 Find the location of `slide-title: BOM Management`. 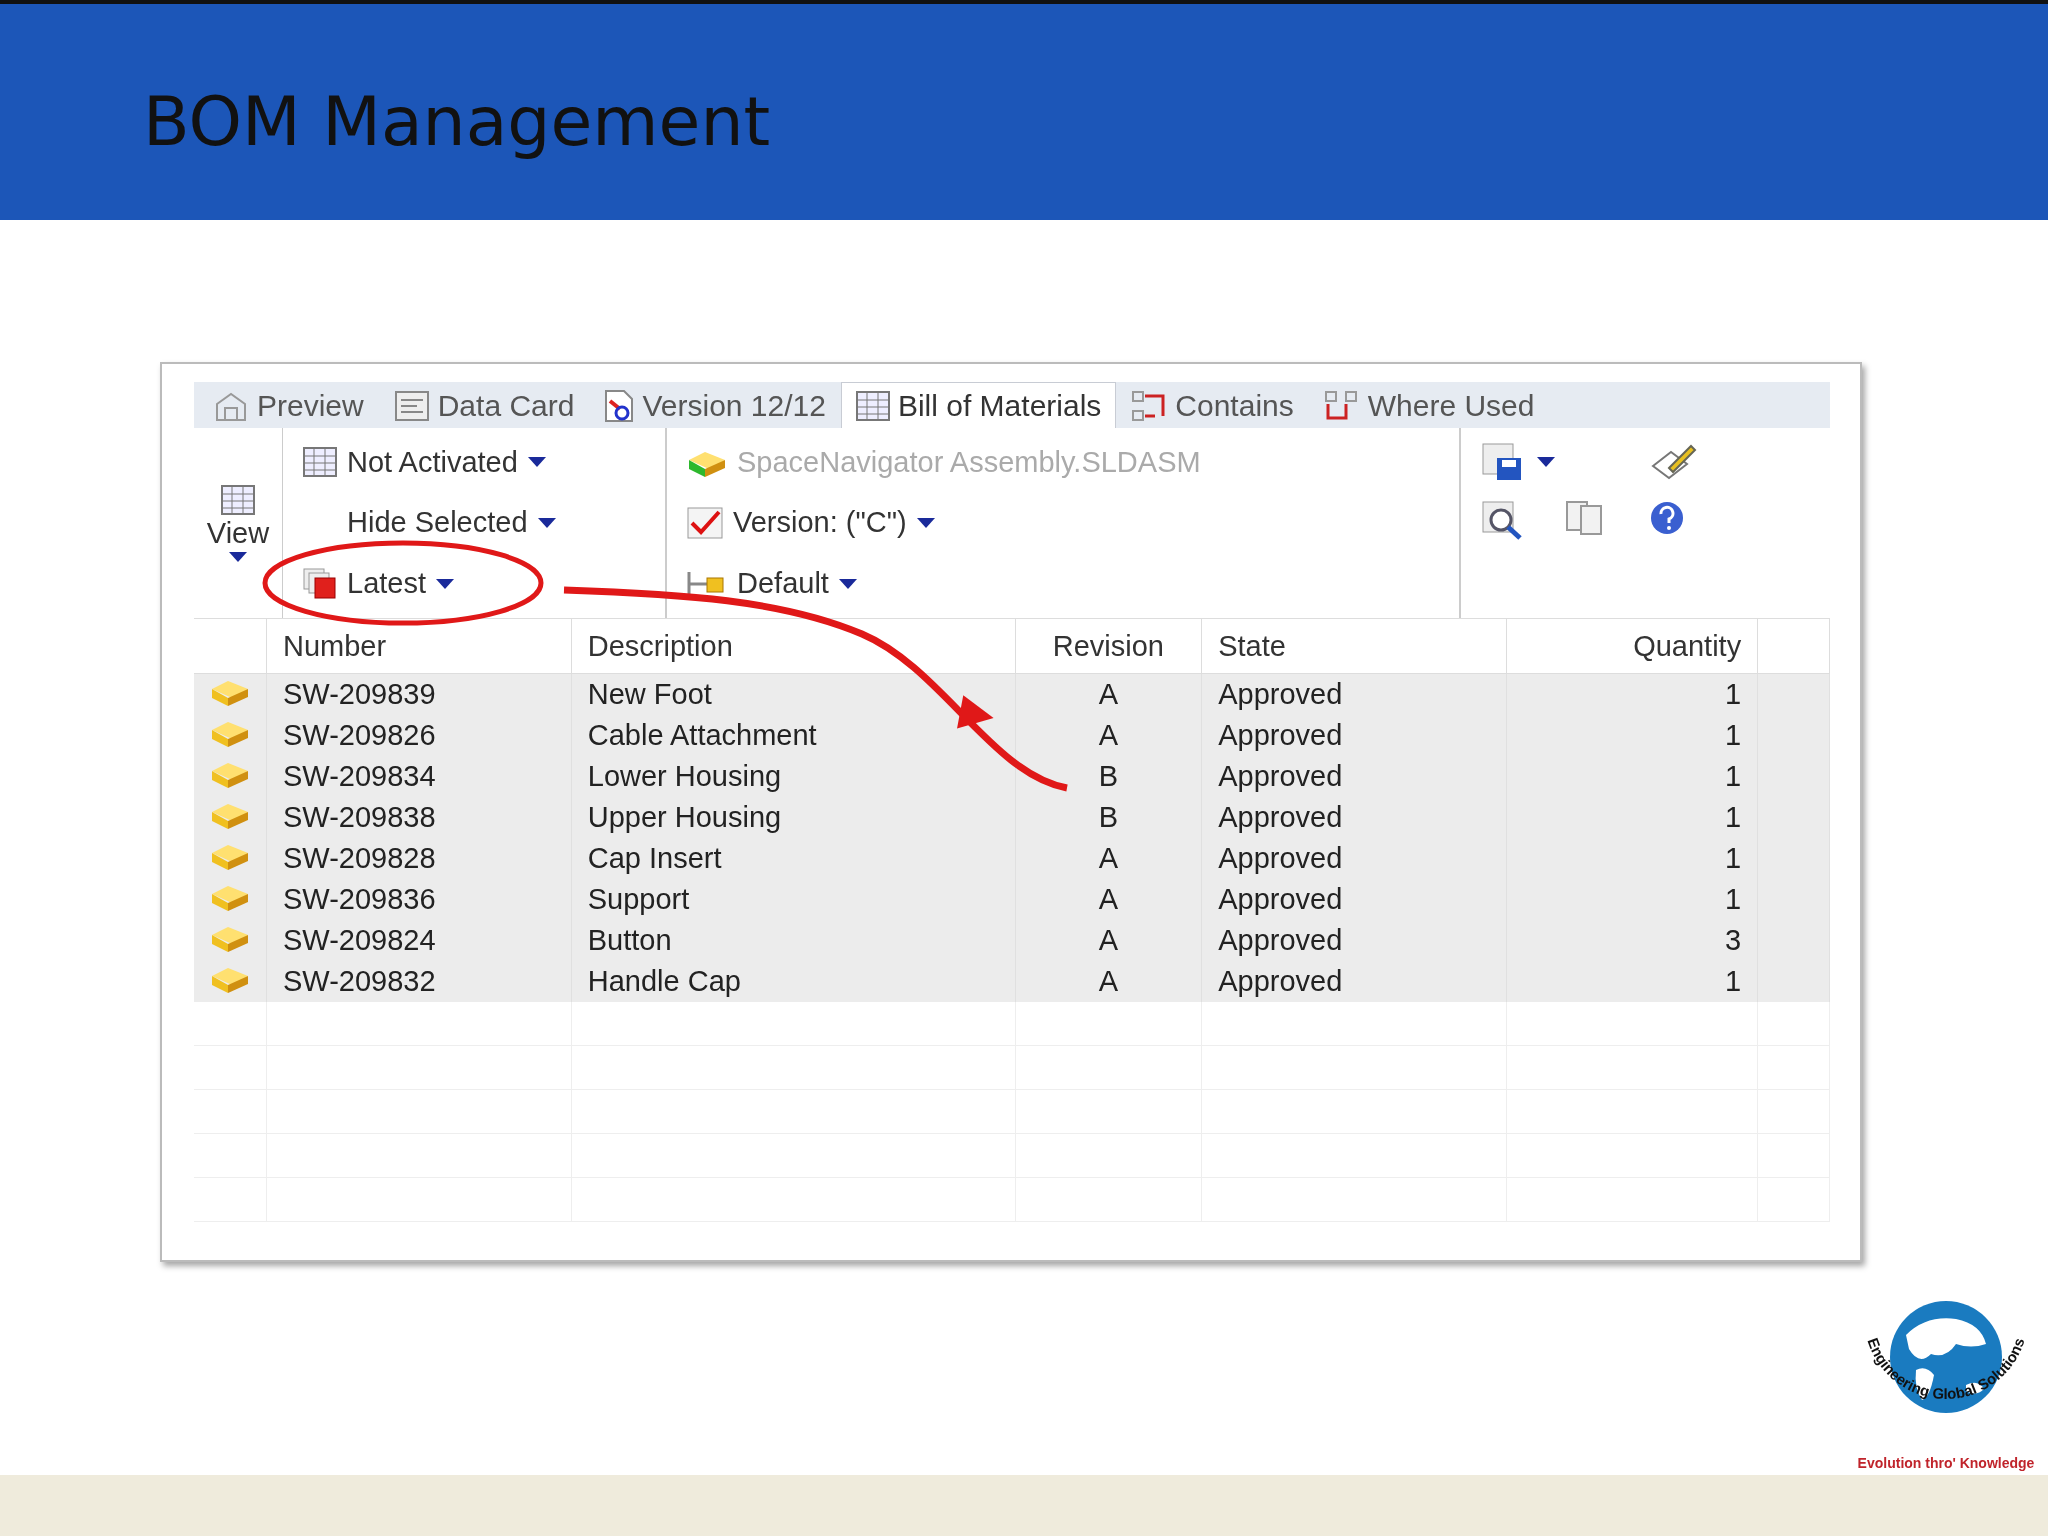

slide-title: BOM Management is located at coordinates (457, 121).